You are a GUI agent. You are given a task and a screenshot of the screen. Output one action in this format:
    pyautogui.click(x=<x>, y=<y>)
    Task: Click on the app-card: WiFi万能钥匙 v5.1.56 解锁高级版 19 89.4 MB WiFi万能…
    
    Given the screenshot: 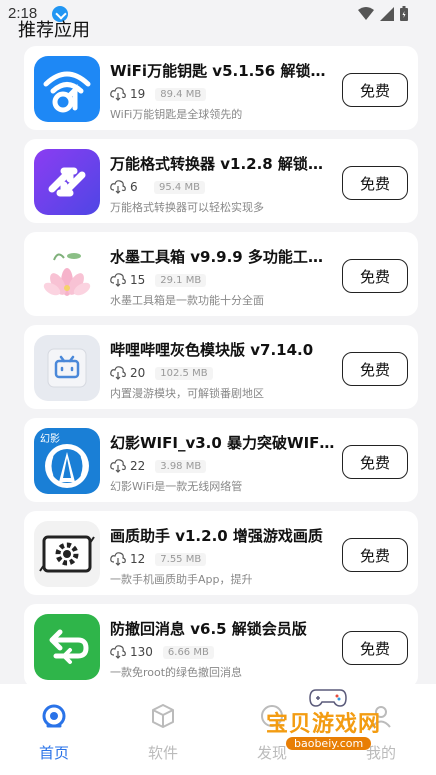 What is the action you would take?
    pyautogui.click(x=221, y=88)
    